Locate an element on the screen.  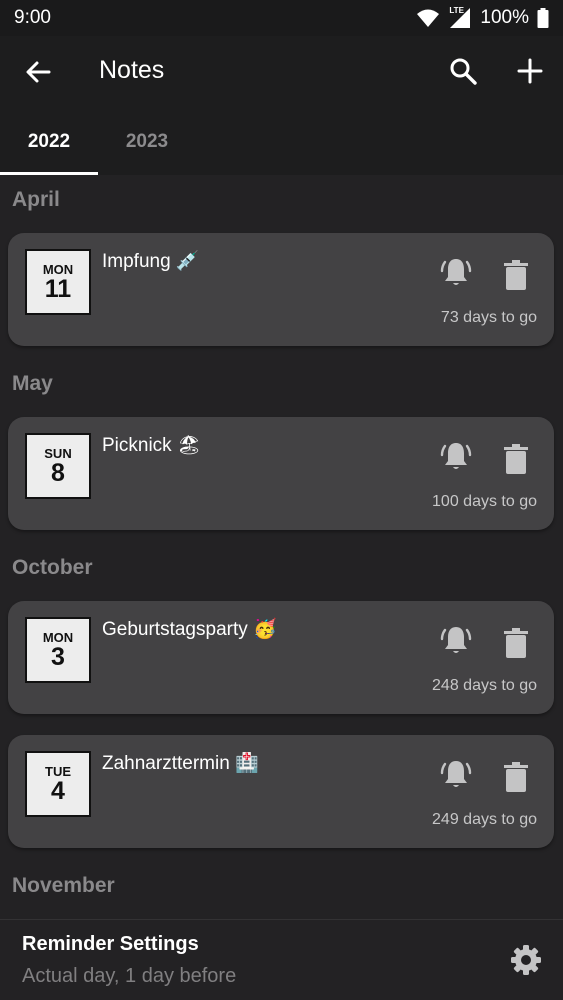
note-card: MON 3 Geburtstagsparty 🥳 248 days to go is located at coordinates (281, 657).